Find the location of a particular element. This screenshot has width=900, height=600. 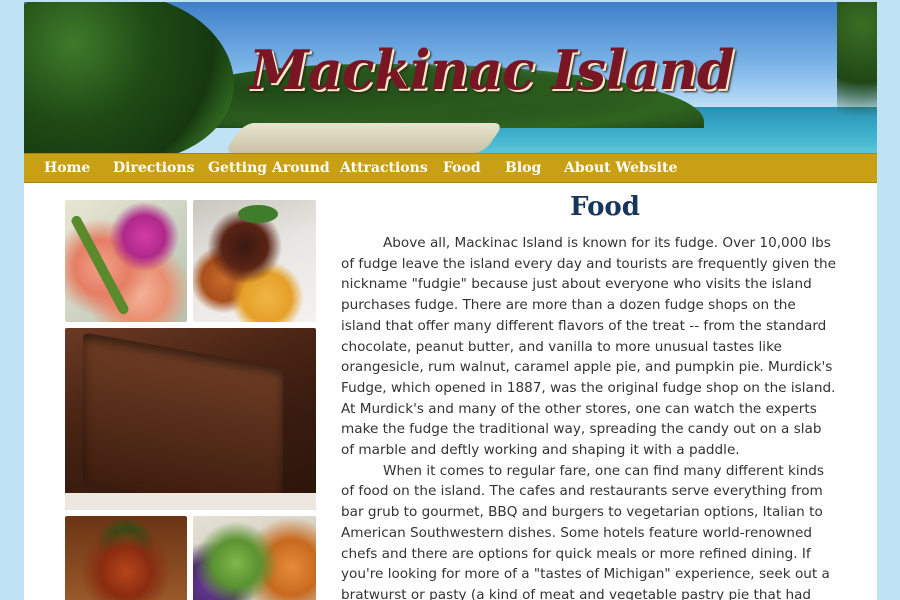

salmon-plate-photo is located at coordinates (126, 261).